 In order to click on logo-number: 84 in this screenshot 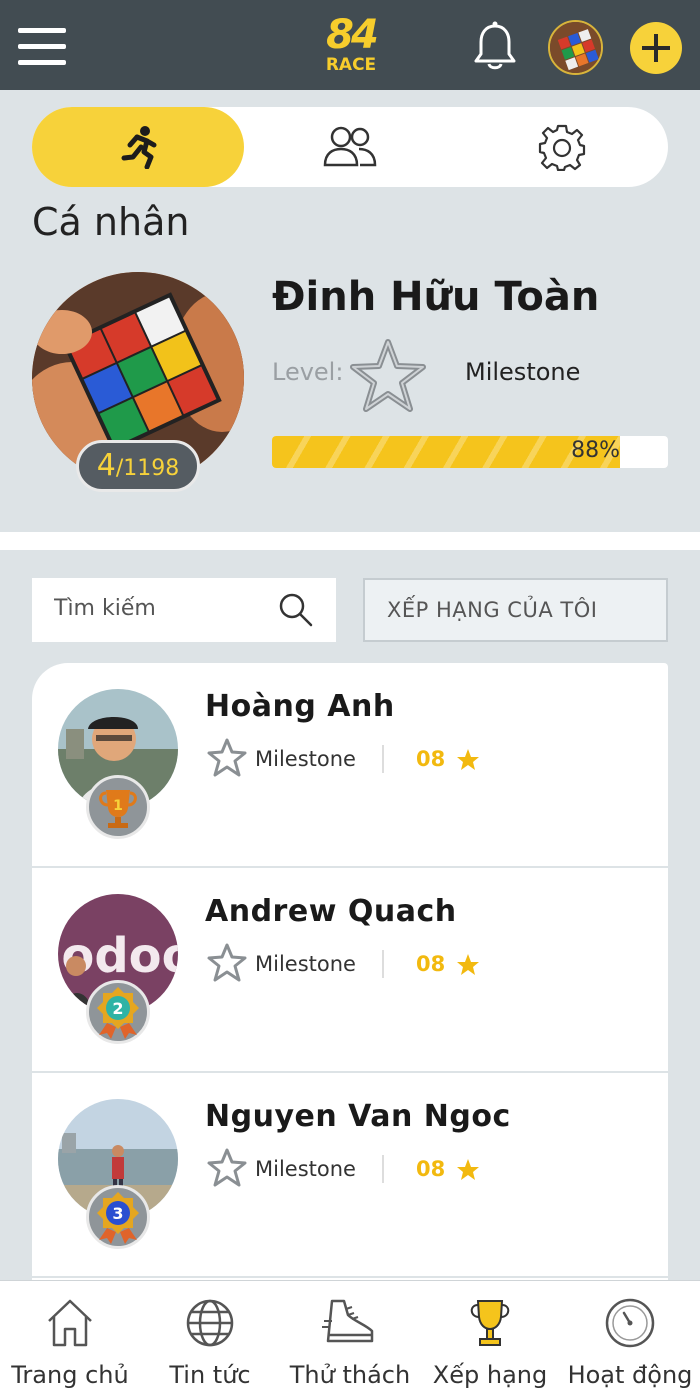, I will do `click(352, 35)`.